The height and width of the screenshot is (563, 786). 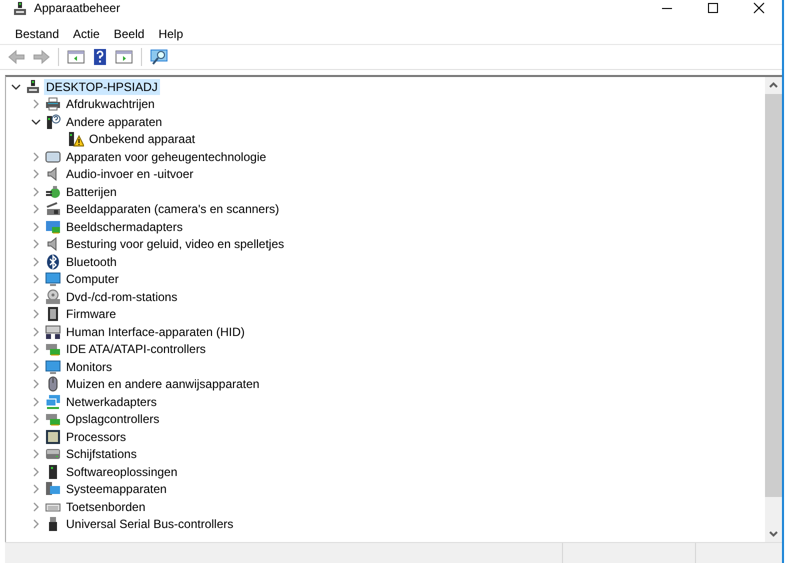 What do you see at coordinates (91, 192) in the screenshot?
I see `tree-item: Batterijen` at bounding box center [91, 192].